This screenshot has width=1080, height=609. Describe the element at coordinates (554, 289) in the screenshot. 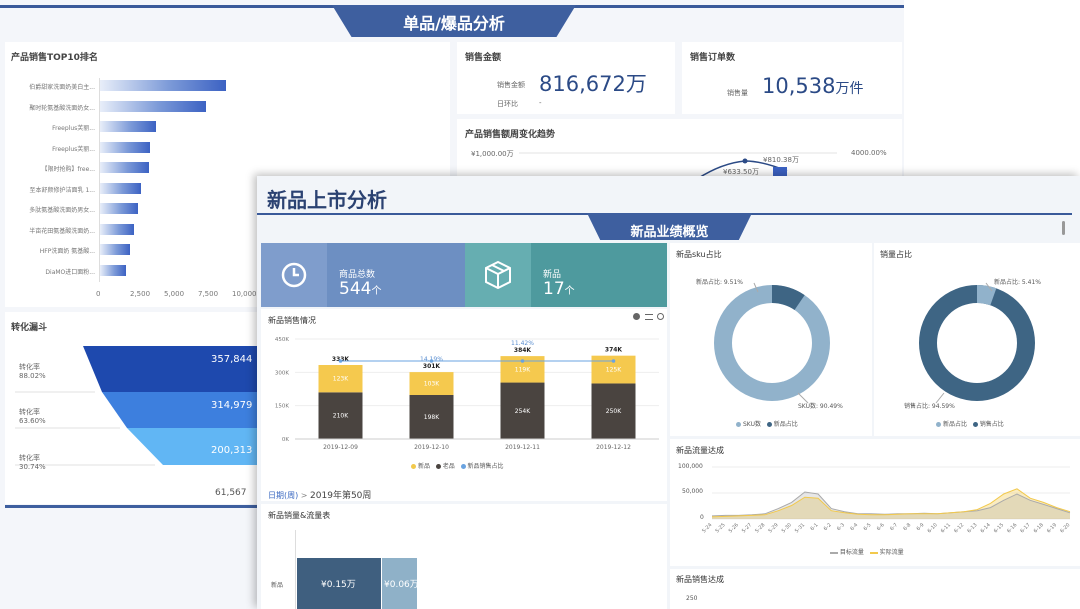

I see `kpi-new-number: 17` at that location.